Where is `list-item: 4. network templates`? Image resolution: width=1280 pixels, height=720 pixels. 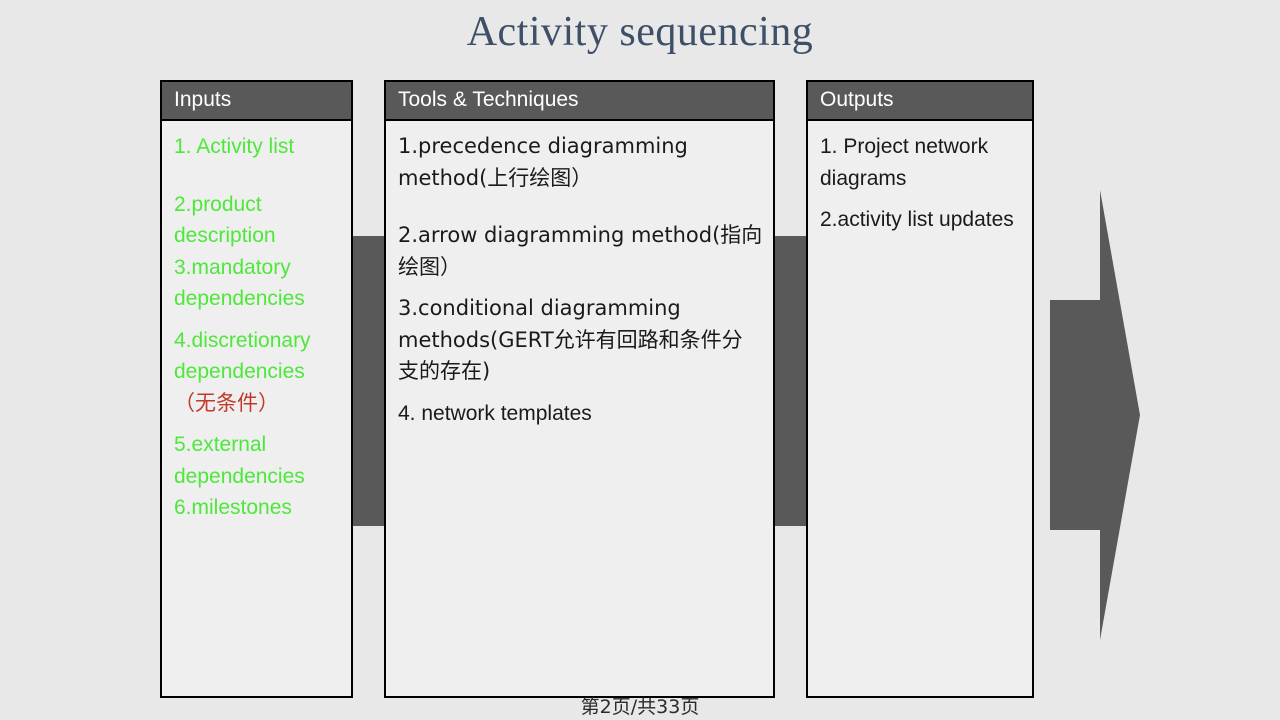 list-item: 4. network templates is located at coordinates (495, 413).